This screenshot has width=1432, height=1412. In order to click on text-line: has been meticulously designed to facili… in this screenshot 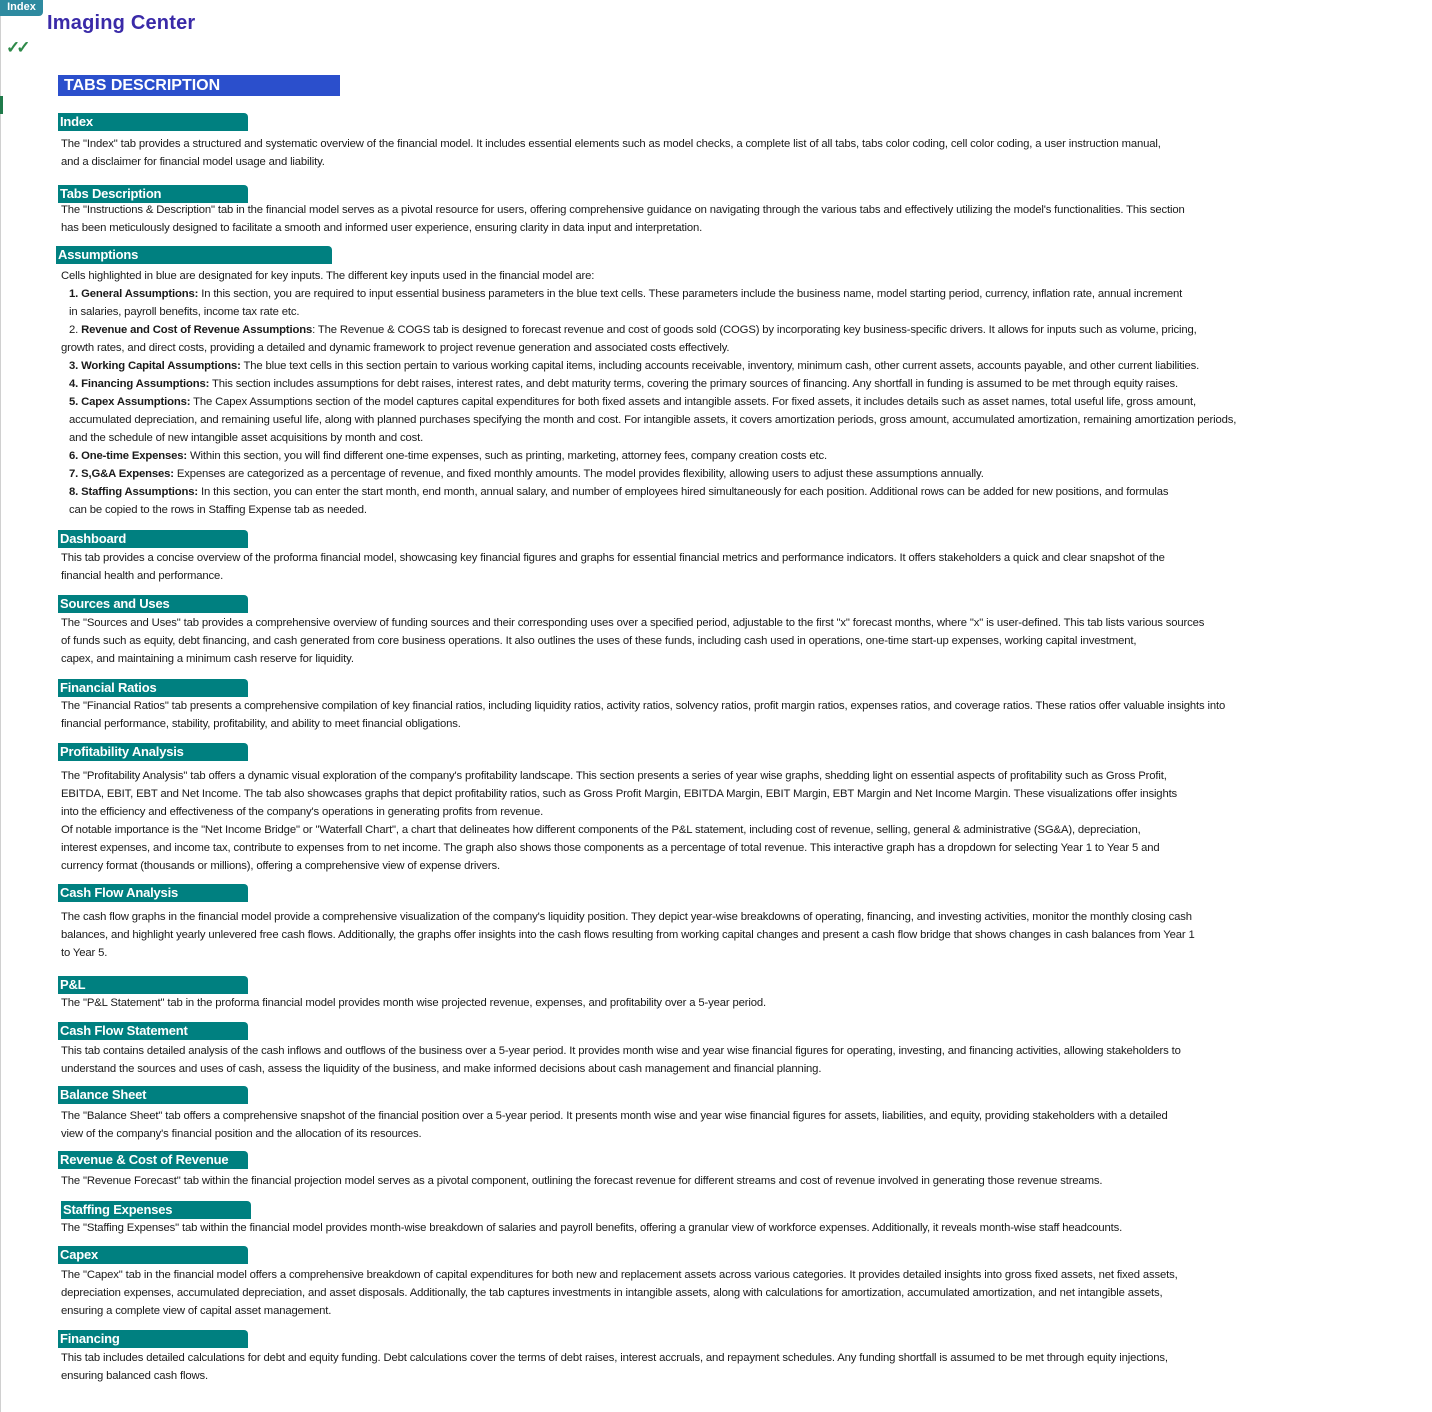, I will do `click(382, 228)`.